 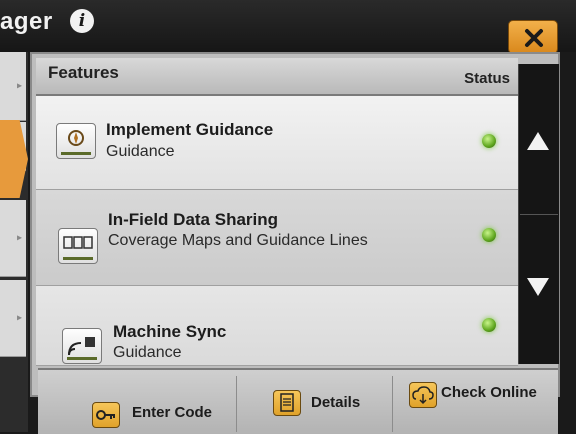 What do you see at coordinates (336, 402) in the screenshot?
I see `details-label: Details` at bounding box center [336, 402].